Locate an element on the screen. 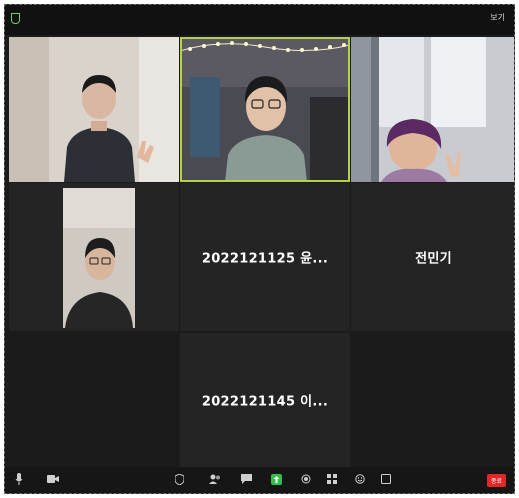 The width and height of the screenshot is (519, 498). video-camera-icon is located at coordinates (53, 479).